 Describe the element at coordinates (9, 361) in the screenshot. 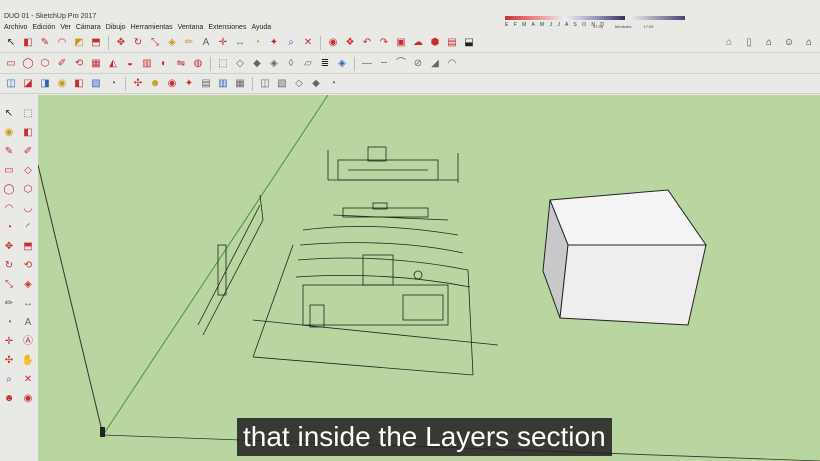

I see `orbit-icon: ✣` at that location.